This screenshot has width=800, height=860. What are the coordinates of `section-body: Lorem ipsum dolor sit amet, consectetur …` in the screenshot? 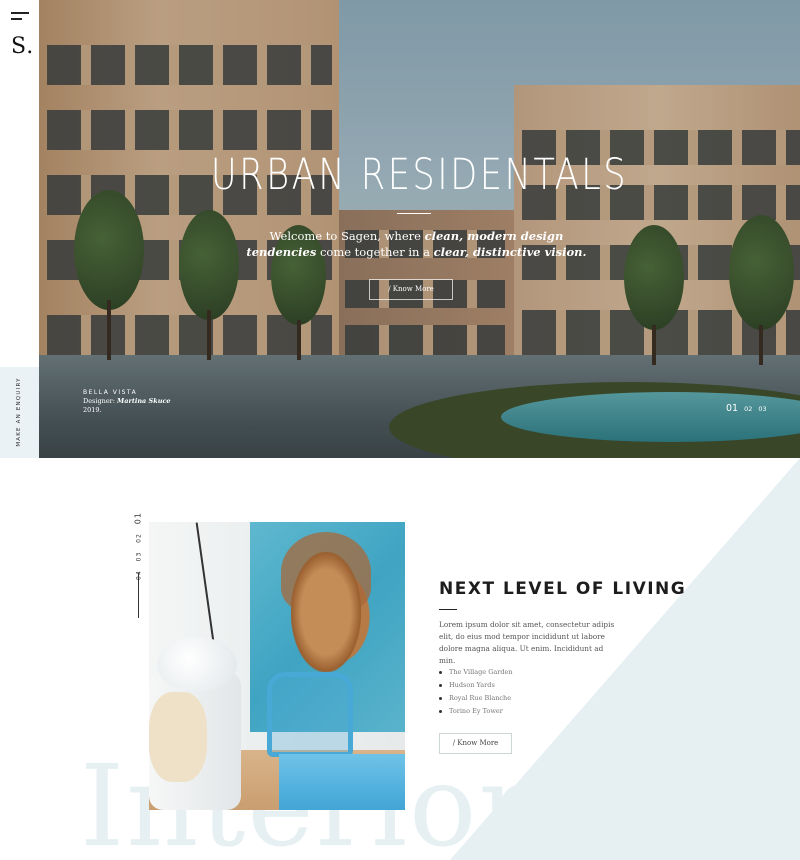 It's located at (527, 642).